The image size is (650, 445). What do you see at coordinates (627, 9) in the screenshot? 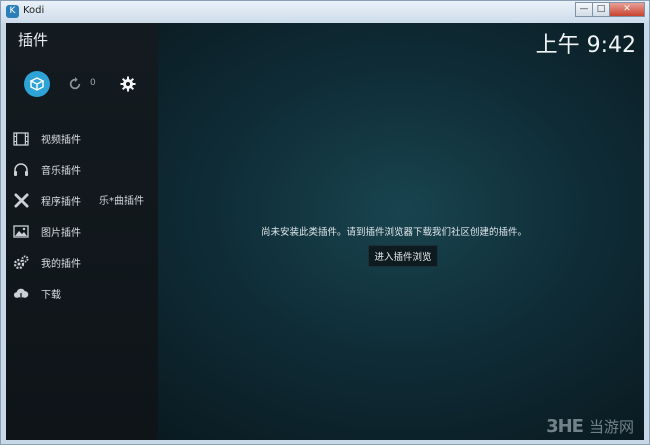
I see `close-button: ✕` at bounding box center [627, 9].